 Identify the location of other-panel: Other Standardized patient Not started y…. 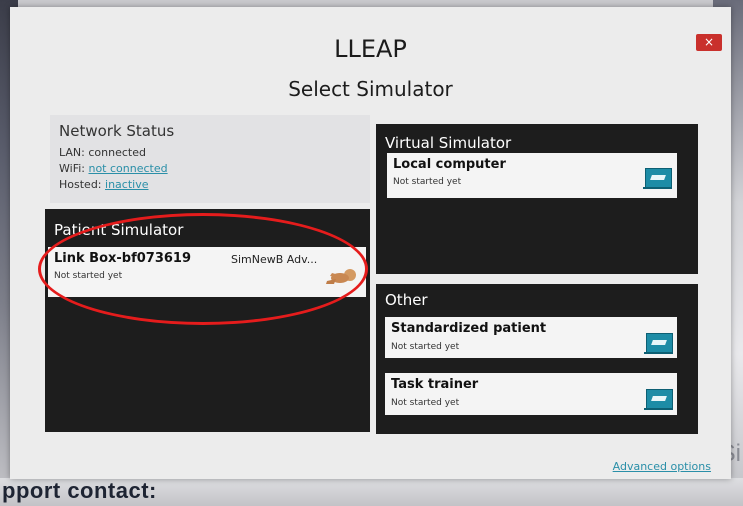
(537, 359).